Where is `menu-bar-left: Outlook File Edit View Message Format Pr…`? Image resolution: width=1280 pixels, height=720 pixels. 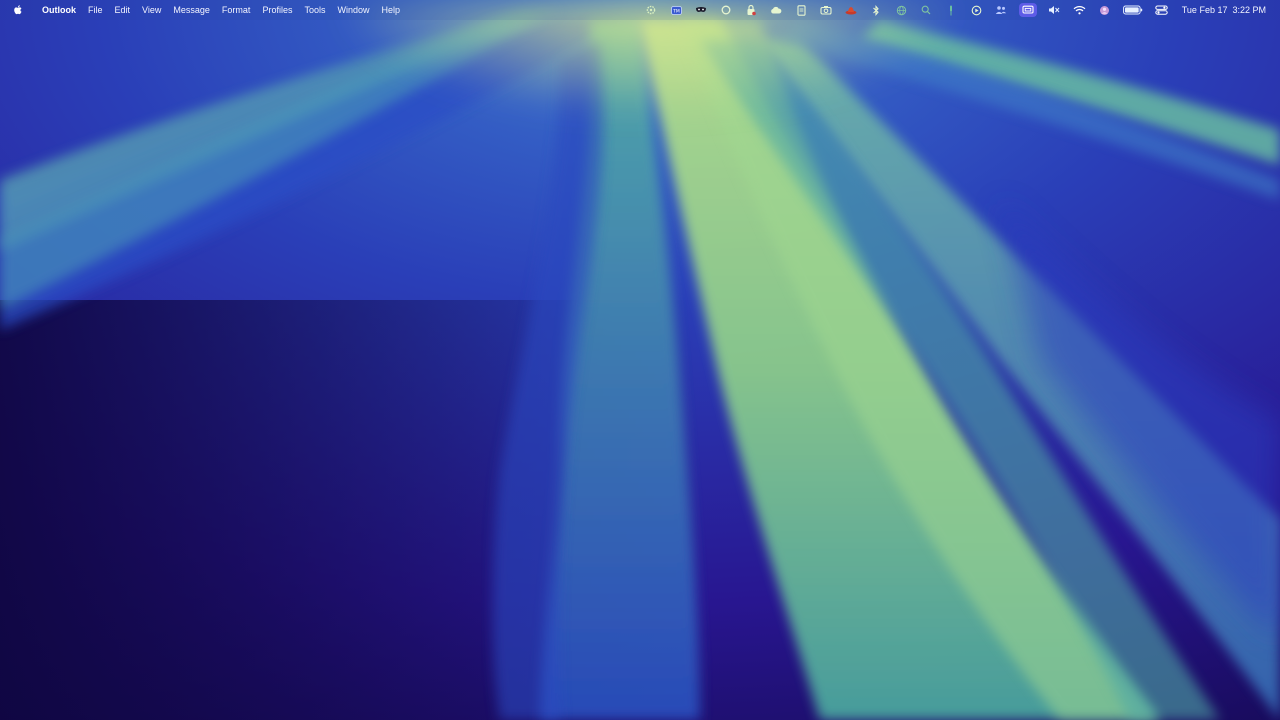
menu-bar-left: Outlook File Edit View Message Format Pr… is located at coordinates (203, 10).